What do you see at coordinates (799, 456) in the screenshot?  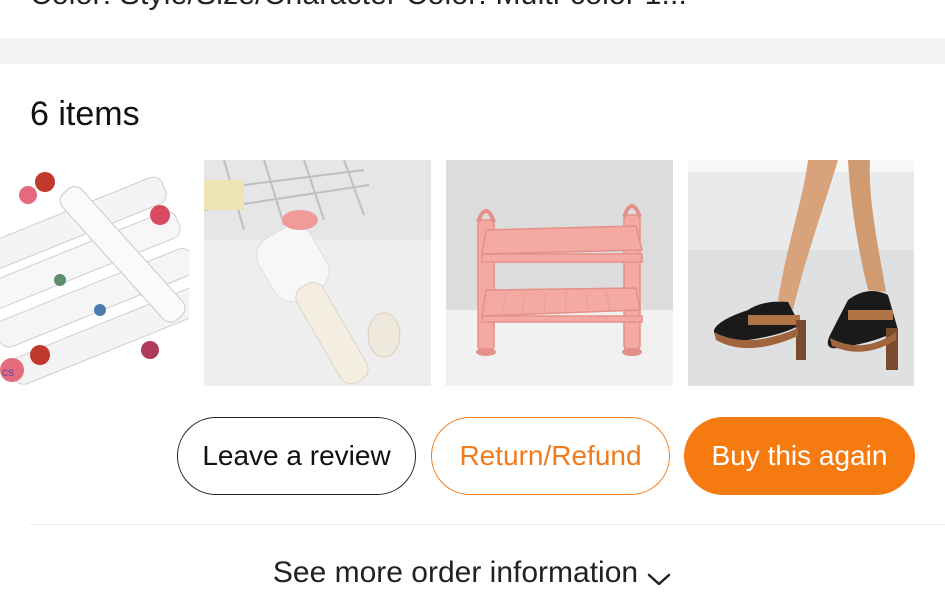 I see `buy-again-button: Buy this again` at bounding box center [799, 456].